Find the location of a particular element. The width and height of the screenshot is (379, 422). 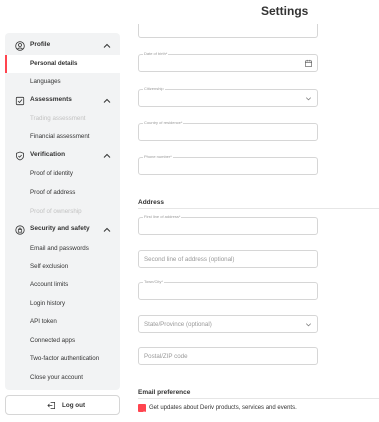

postal-code-placeholder: Postal/ZIP code is located at coordinates (166, 356).